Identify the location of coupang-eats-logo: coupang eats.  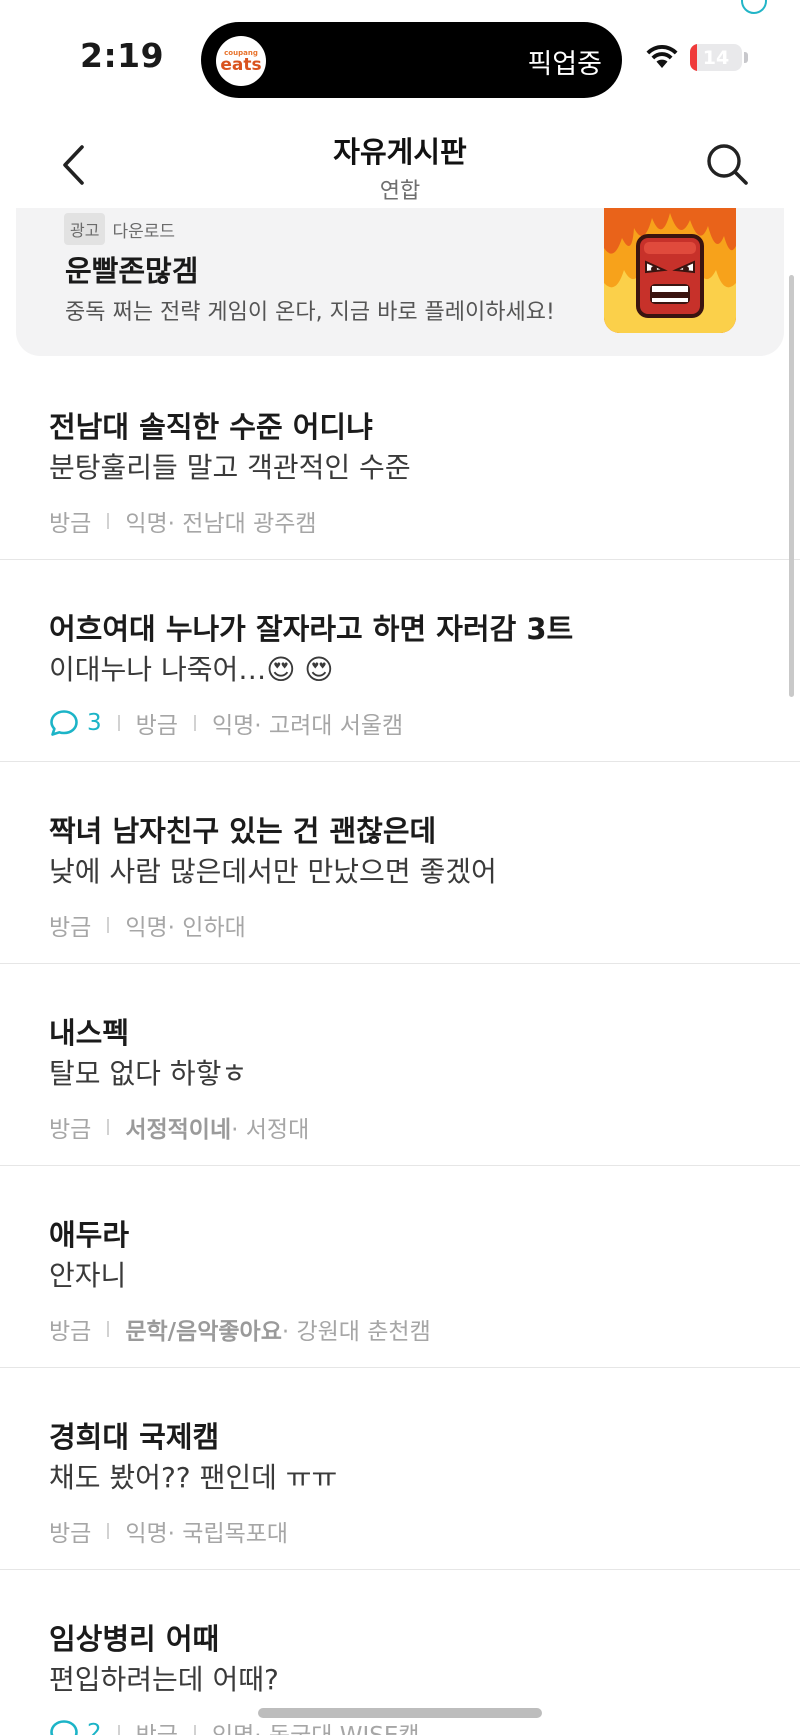
(241, 61).